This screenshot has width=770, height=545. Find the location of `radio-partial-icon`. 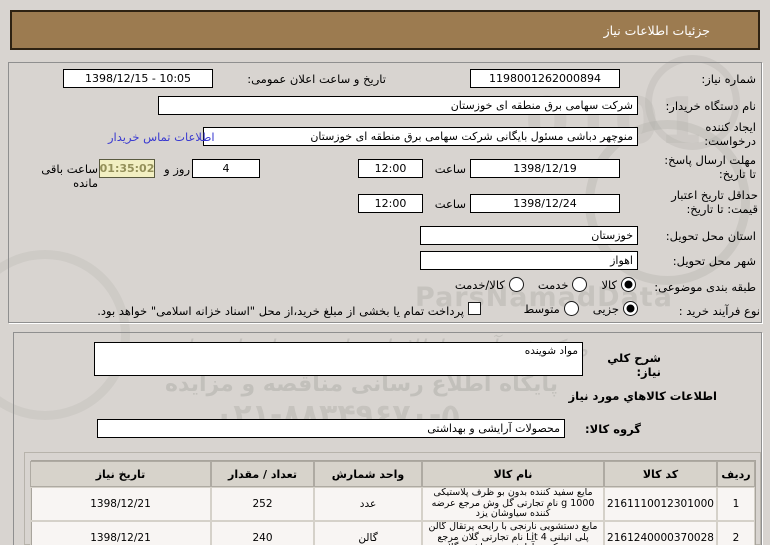

radio-partial-icon is located at coordinates (630, 308).